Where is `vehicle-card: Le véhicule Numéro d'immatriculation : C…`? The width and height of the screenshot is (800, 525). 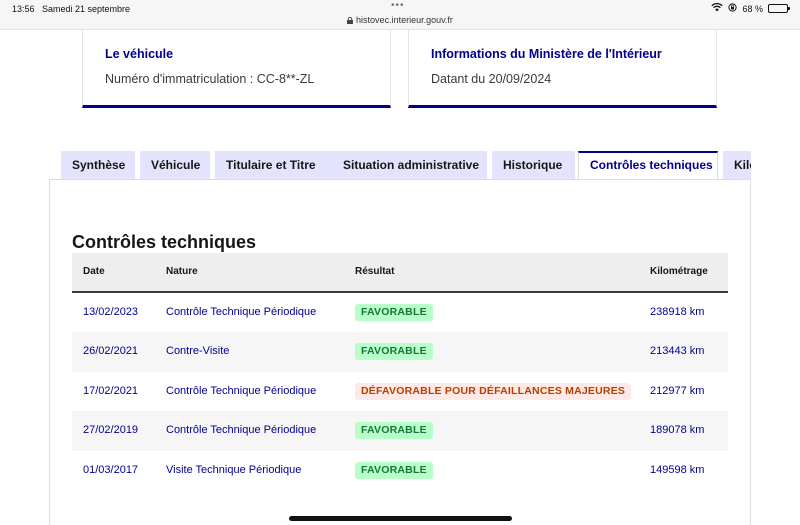
vehicle-card: Le véhicule Numéro d'immatriculation : C… is located at coordinates (236, 69).